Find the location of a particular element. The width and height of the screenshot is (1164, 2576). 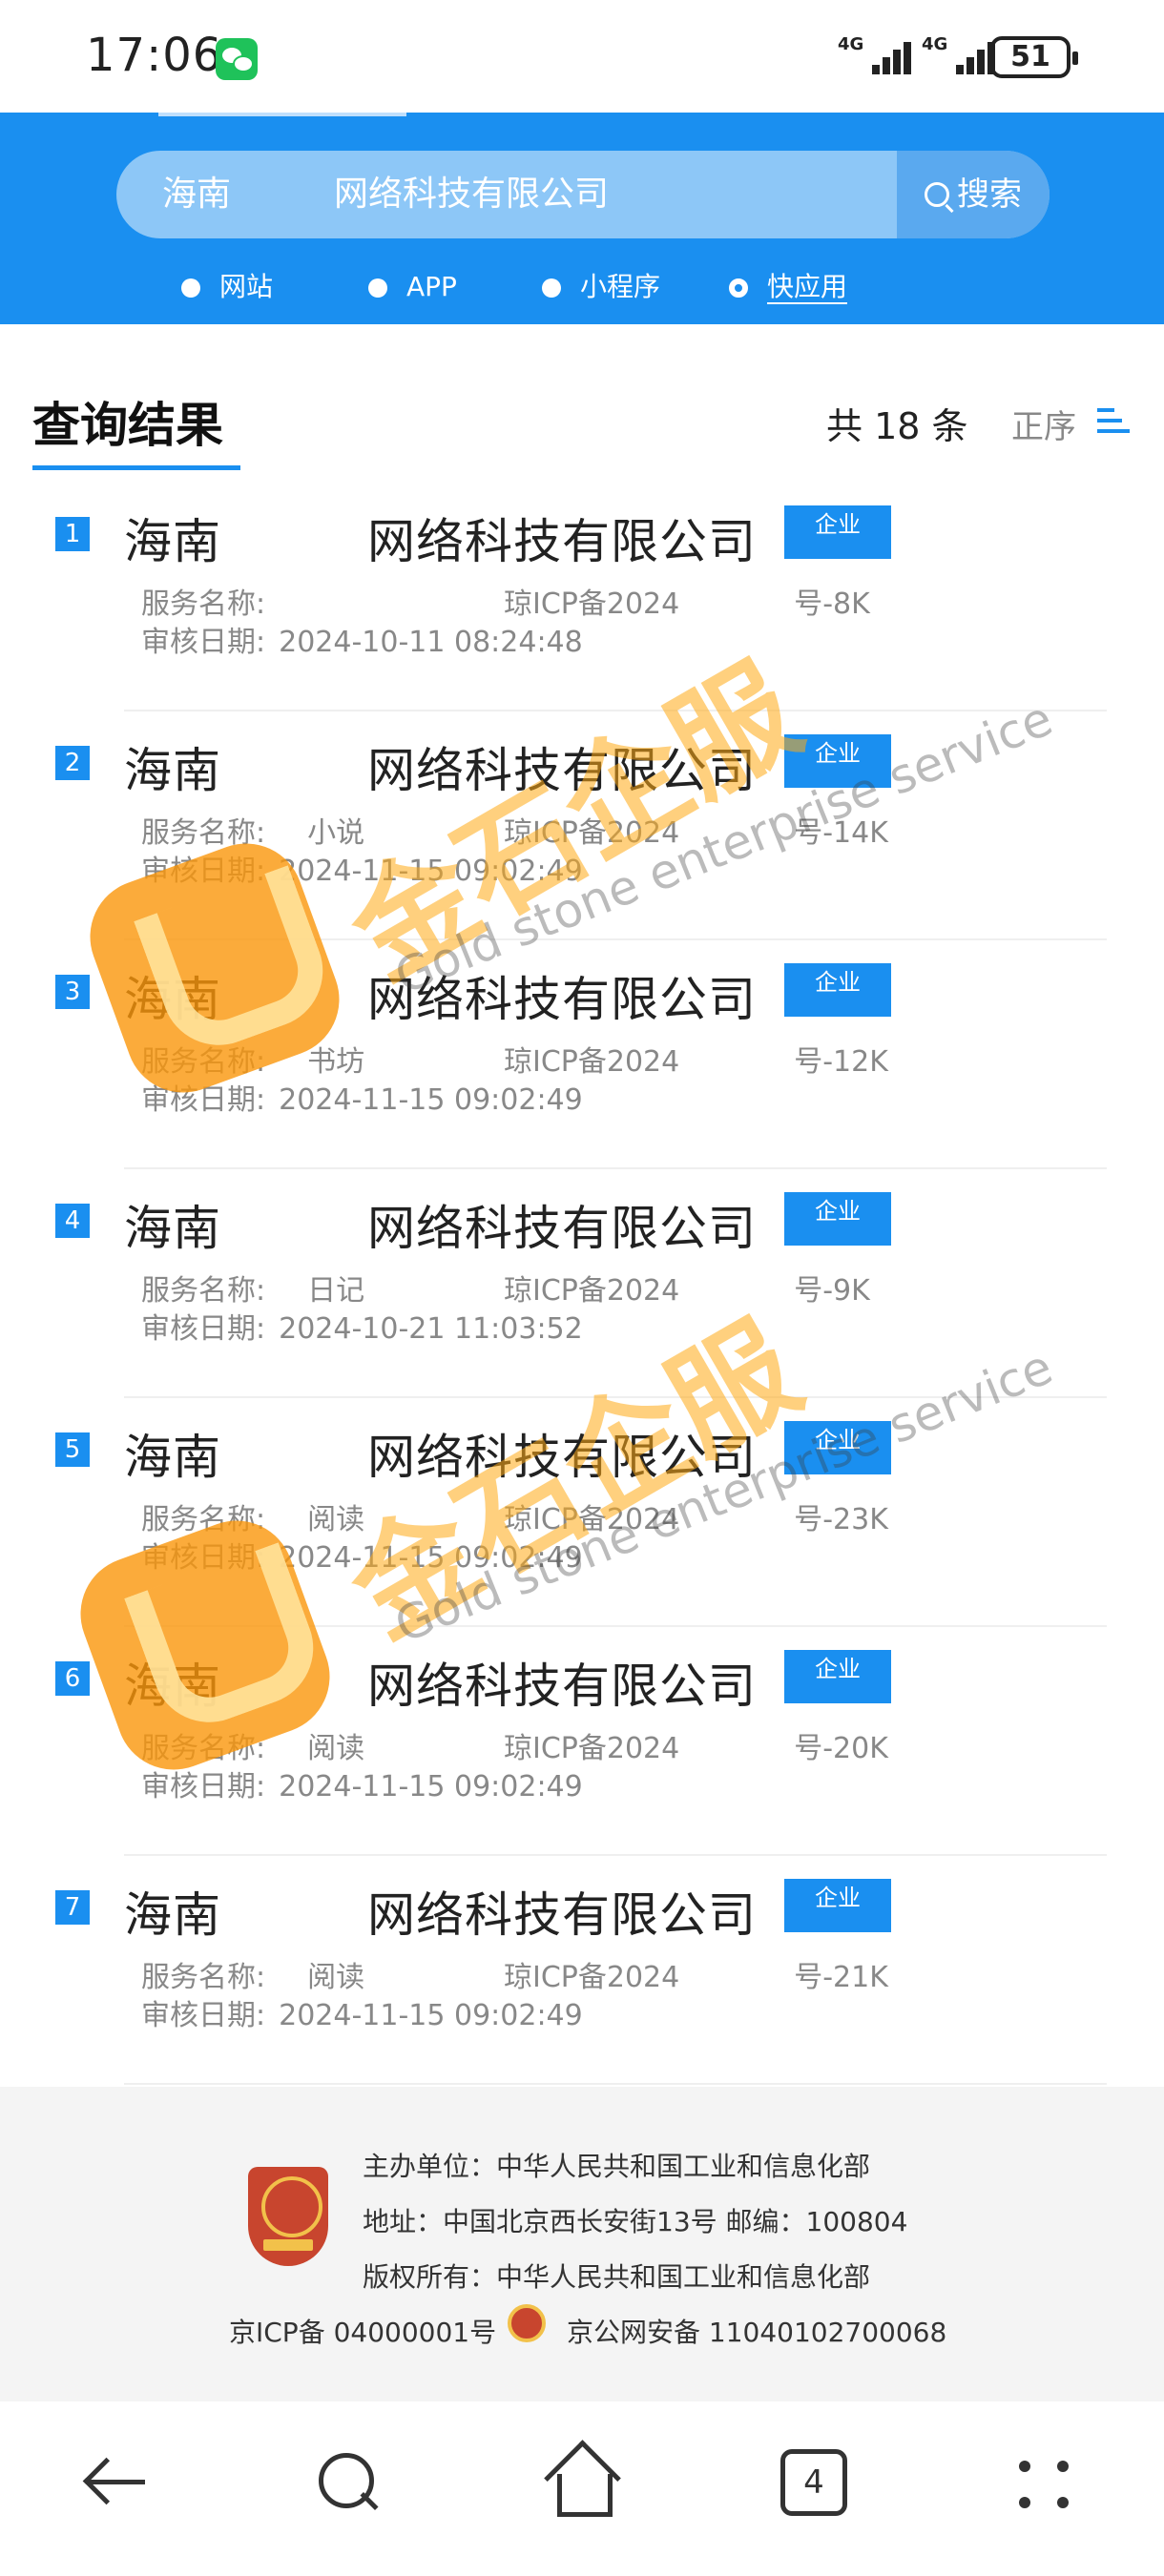

tabs-count-button: 4 is located at coordinates (814, 2482).